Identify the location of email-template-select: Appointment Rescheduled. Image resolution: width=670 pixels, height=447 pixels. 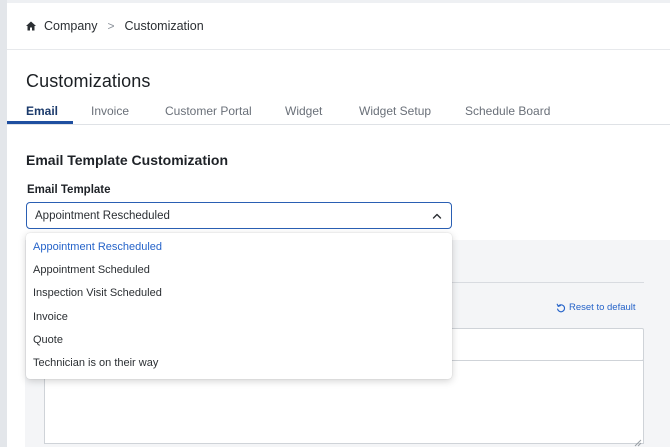
(239, 215).